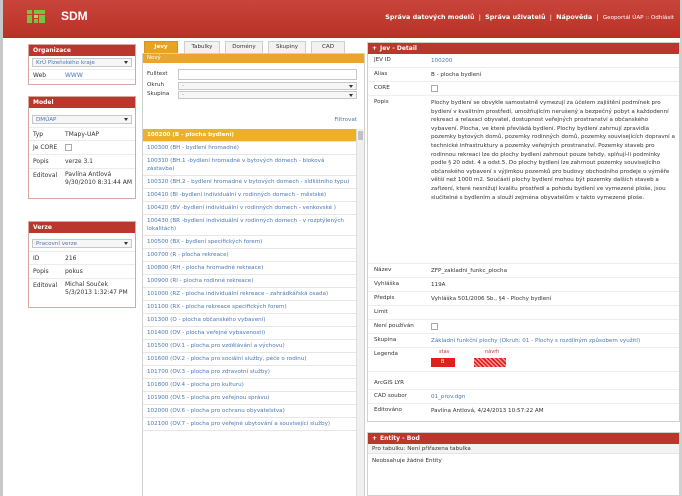 Image resolution: width=682 pixels, height=496 pixels. What do you see at coordinates (523, 313) in the screenshot?
I see `detail-limit-row: Limit` at bounding box center [523, 313].